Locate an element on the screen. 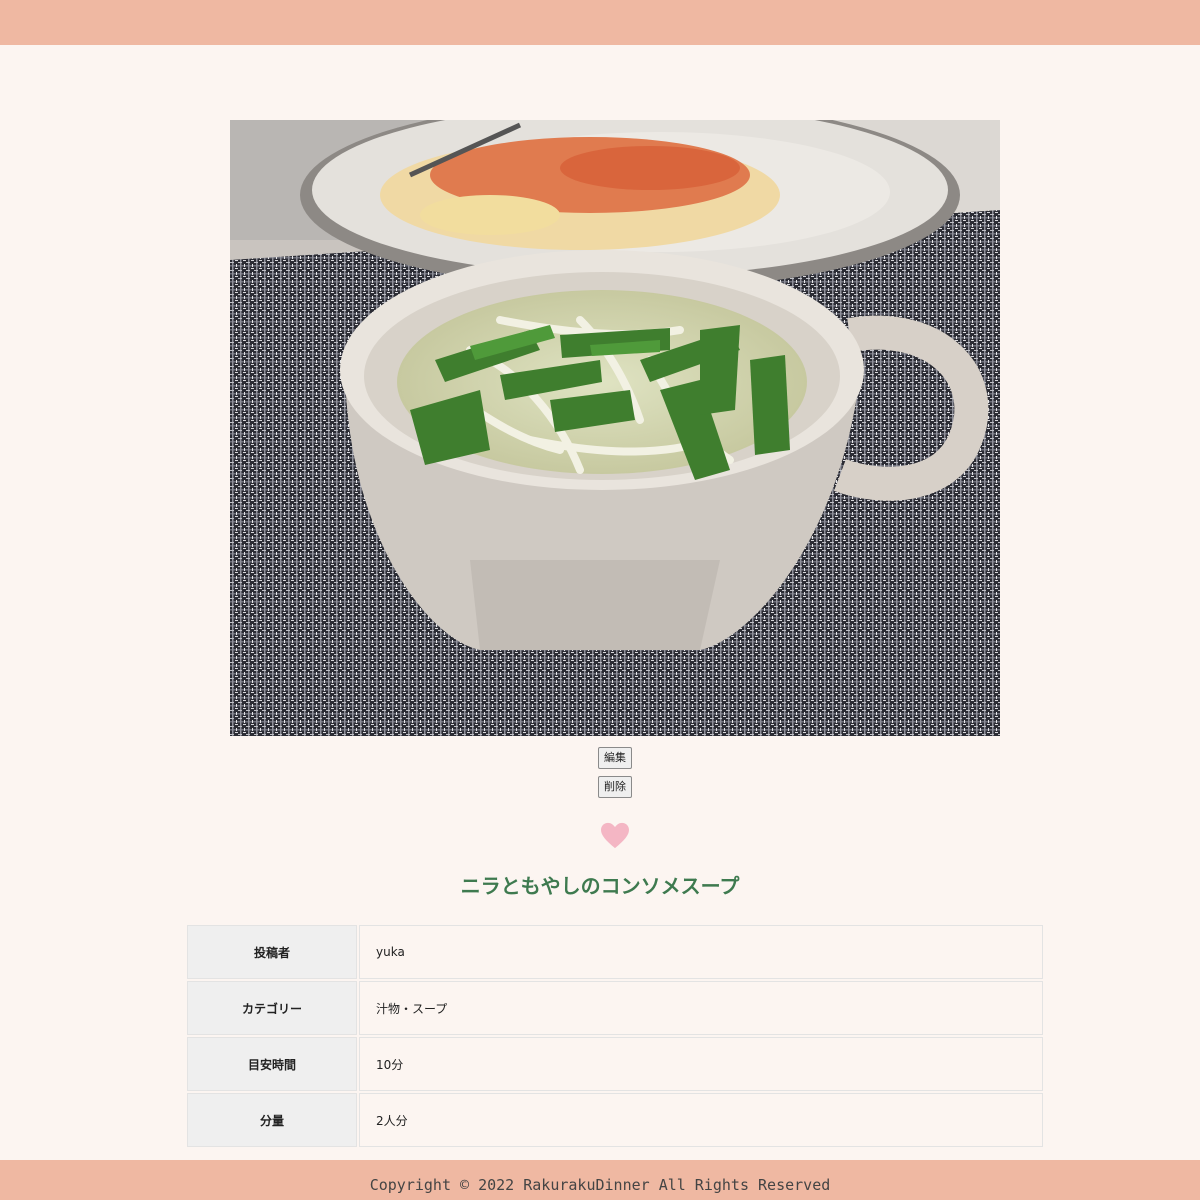  heart-icon is located at coordinates (615, 836).